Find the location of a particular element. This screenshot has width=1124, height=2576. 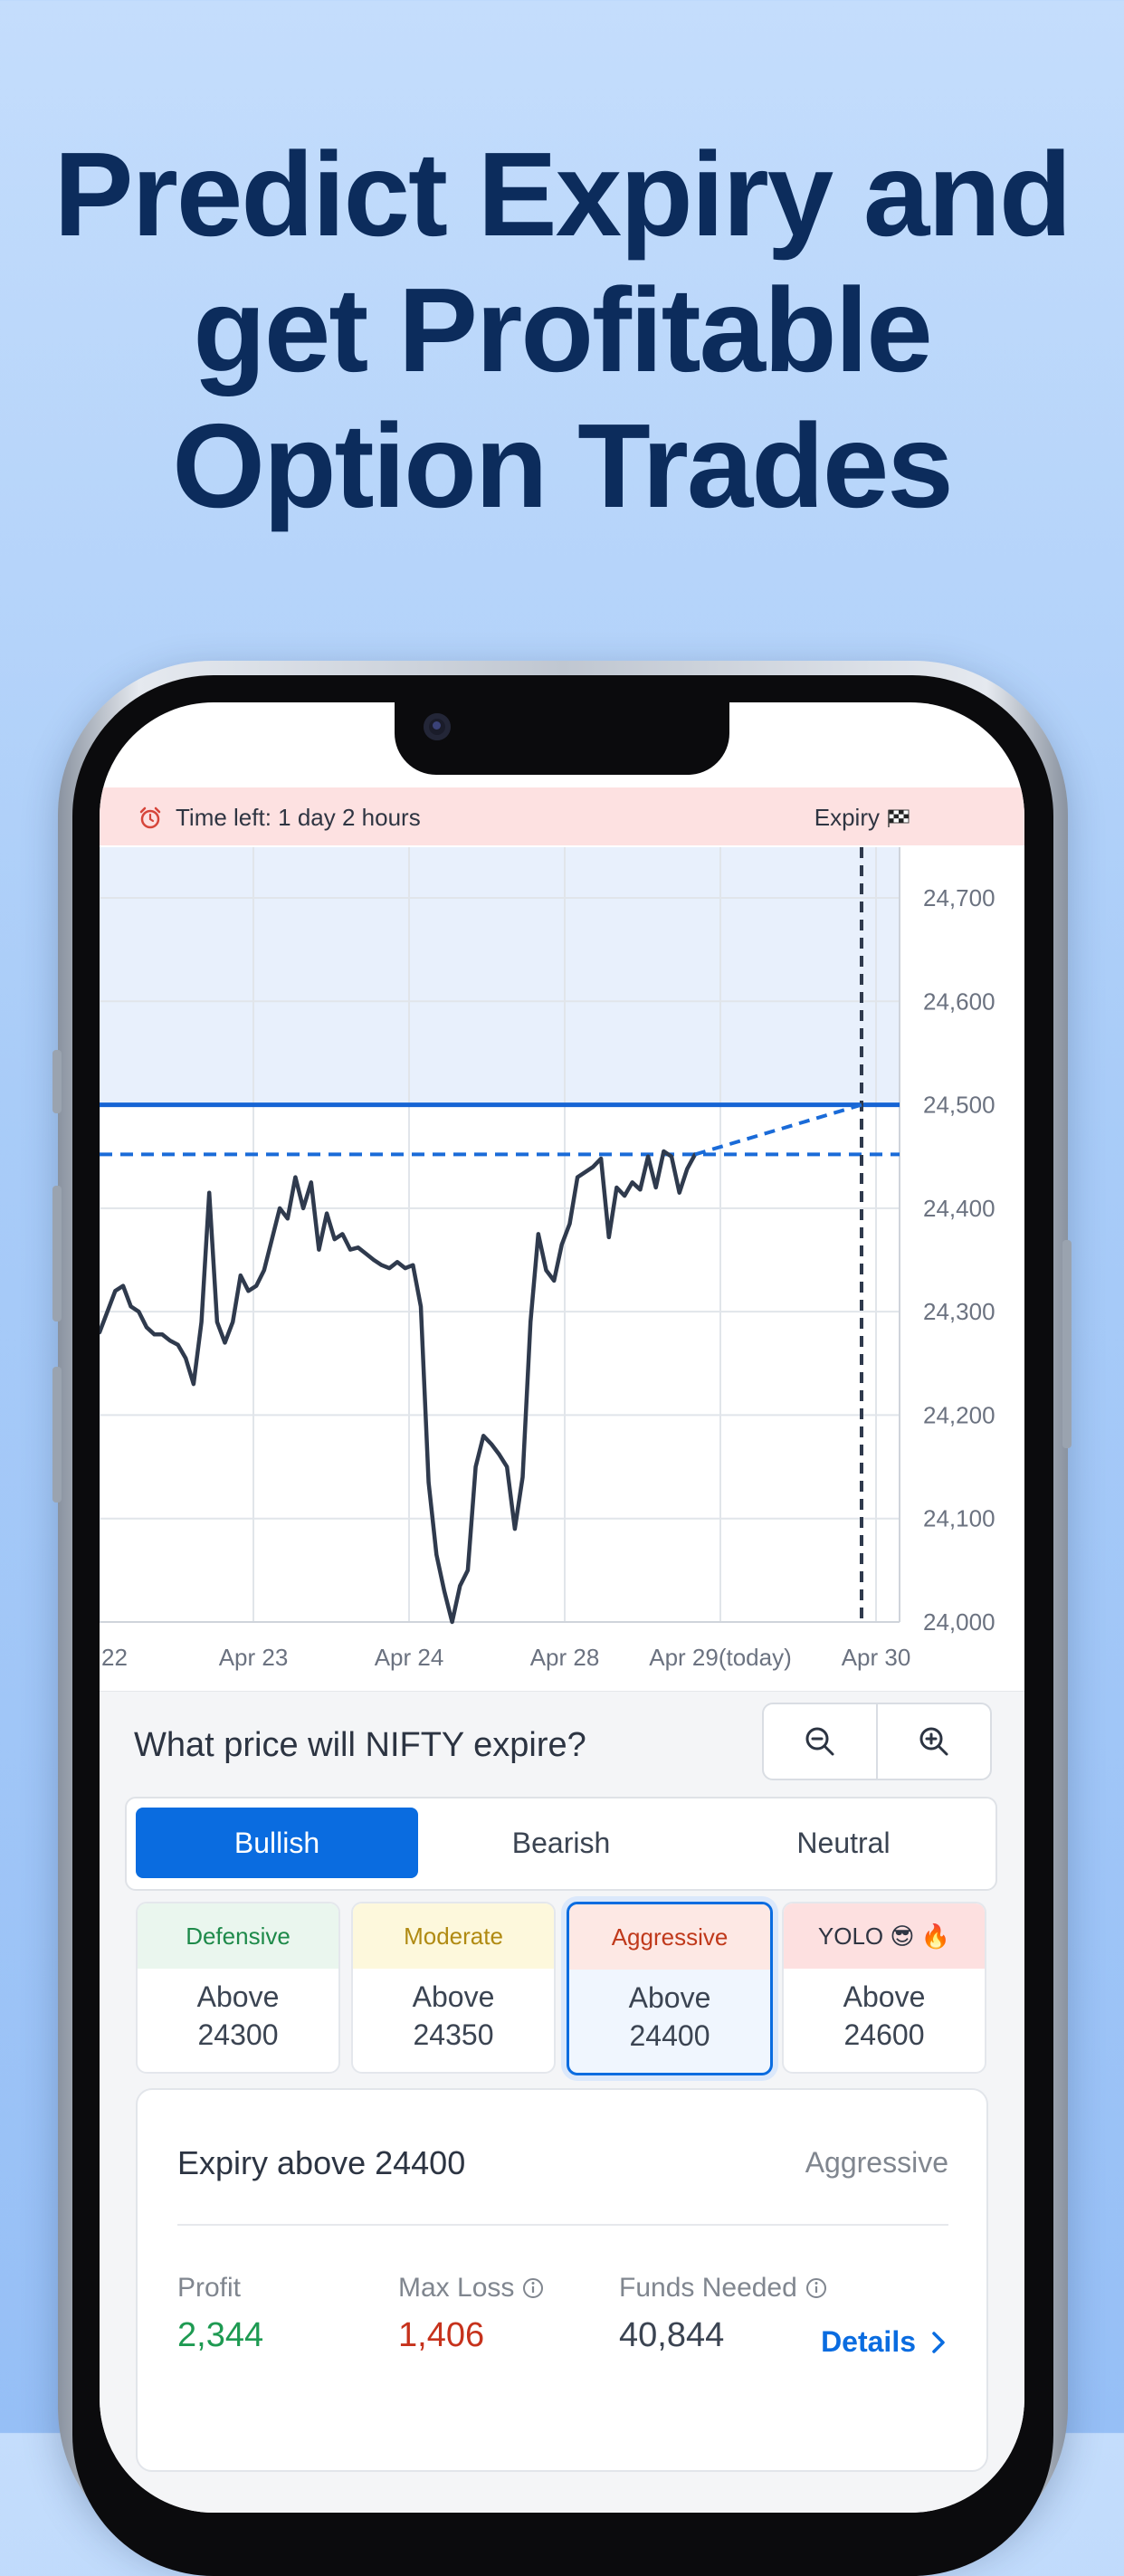

headline-line-2: get Profitable is located at coordinates (563, 330).